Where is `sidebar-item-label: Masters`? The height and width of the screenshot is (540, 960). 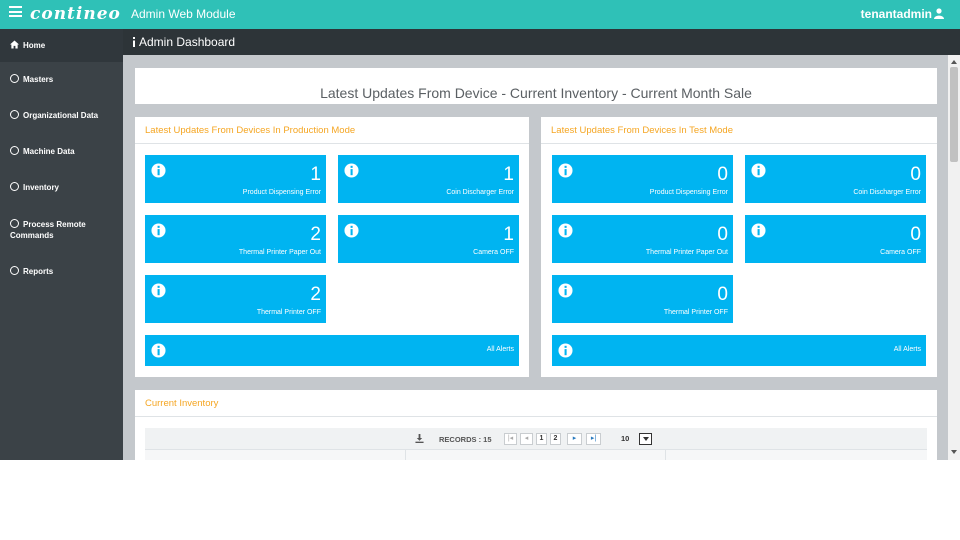 sidebar-item-label: Masters is located at coordinates (38, 79).